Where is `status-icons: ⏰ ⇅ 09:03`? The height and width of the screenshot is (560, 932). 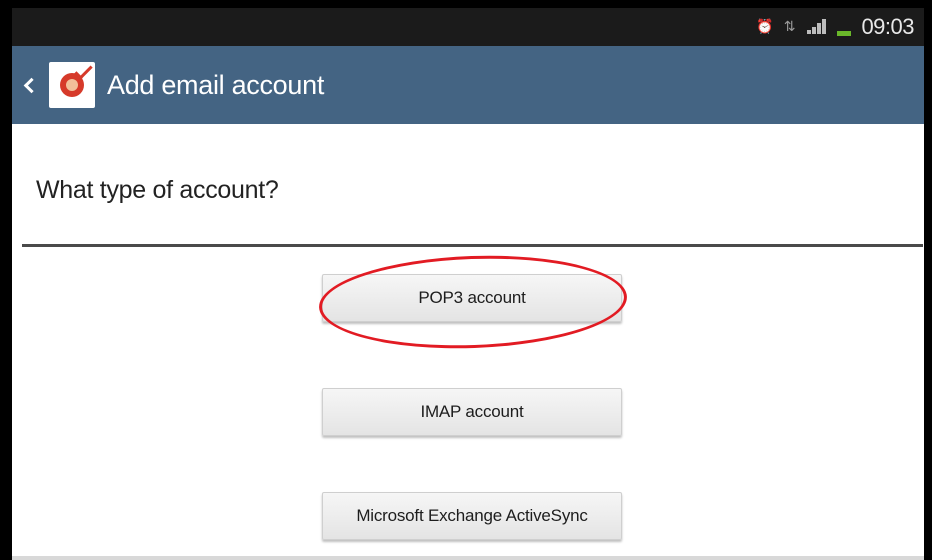
status-icons: ⏰ ⇅ 09:03 is located at coordinates (835, 27).